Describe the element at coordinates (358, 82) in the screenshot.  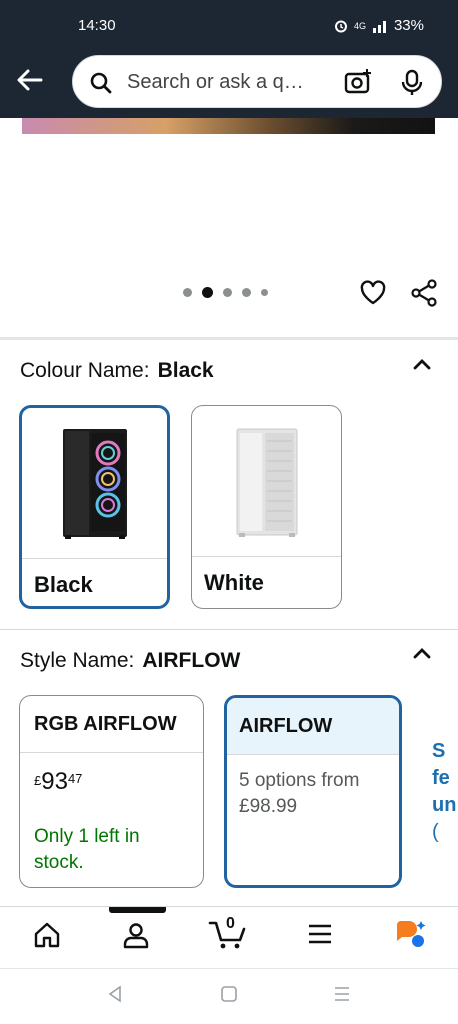
I see `camera-search-icon` at that location.